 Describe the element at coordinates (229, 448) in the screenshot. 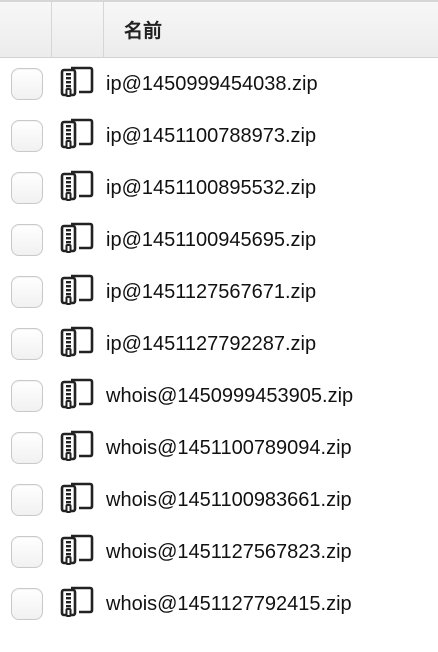

I see `file-name: whois@1451100789094.zip` at that location.